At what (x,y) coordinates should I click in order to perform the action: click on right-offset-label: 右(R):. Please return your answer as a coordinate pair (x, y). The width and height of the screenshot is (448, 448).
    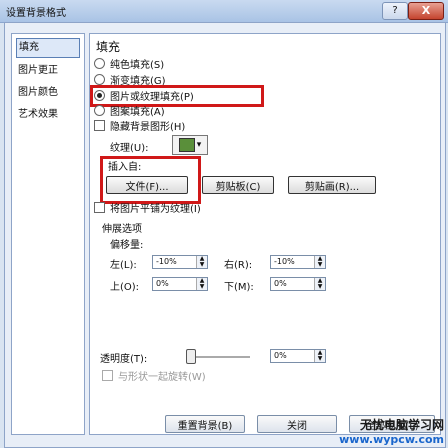
    Looking at the image, I should click on (238, 265).